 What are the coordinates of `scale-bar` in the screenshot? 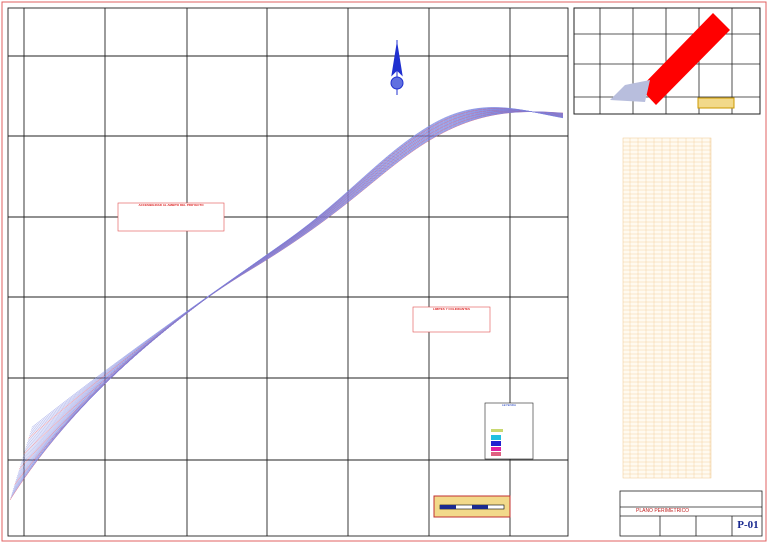 It's located at (472, 506).